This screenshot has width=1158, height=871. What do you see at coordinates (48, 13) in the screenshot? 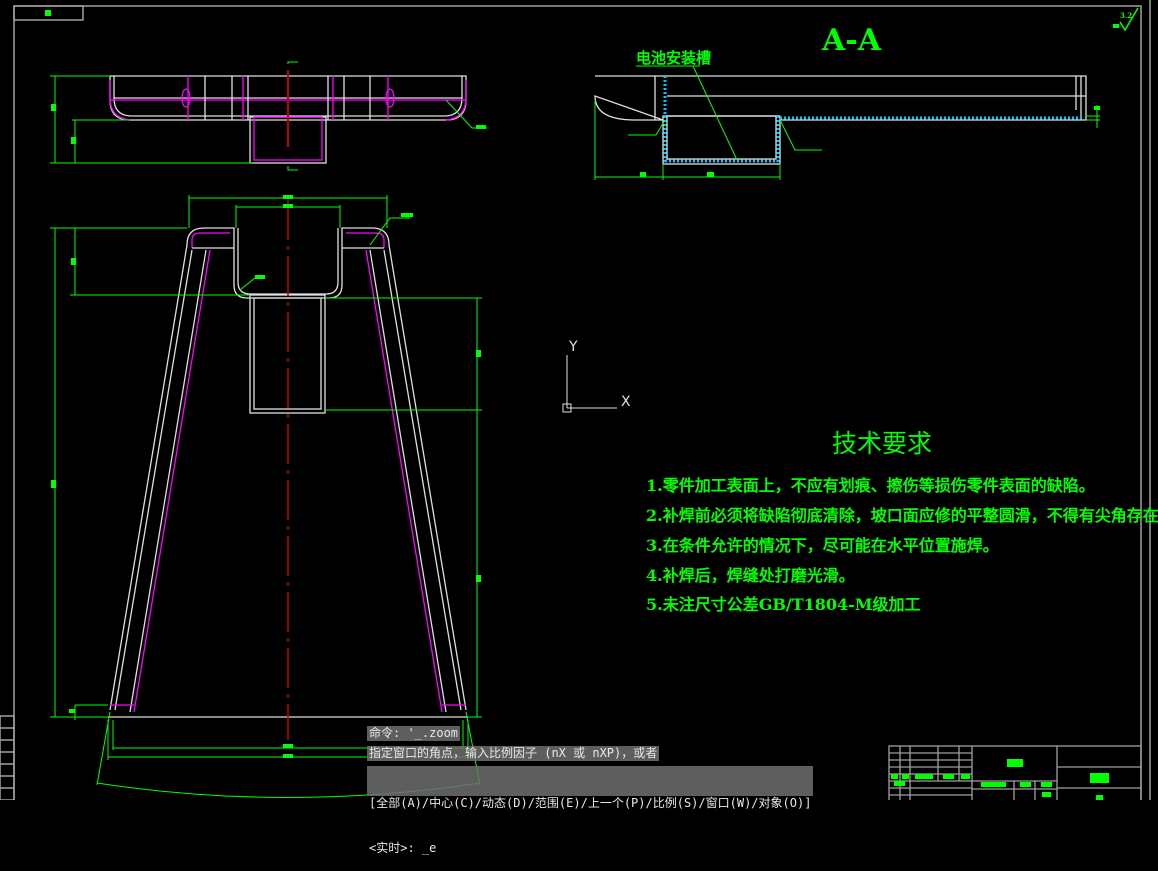
I see `sheet-number-mark` at bounding box center [48, 13].